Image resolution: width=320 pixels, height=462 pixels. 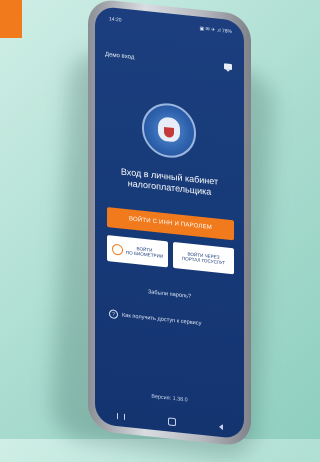 What do you see at coordinates (169, 295) in the screenshot?
I see `forgot-password-link: Забыли пароль?` at bounding box center [169, 295].